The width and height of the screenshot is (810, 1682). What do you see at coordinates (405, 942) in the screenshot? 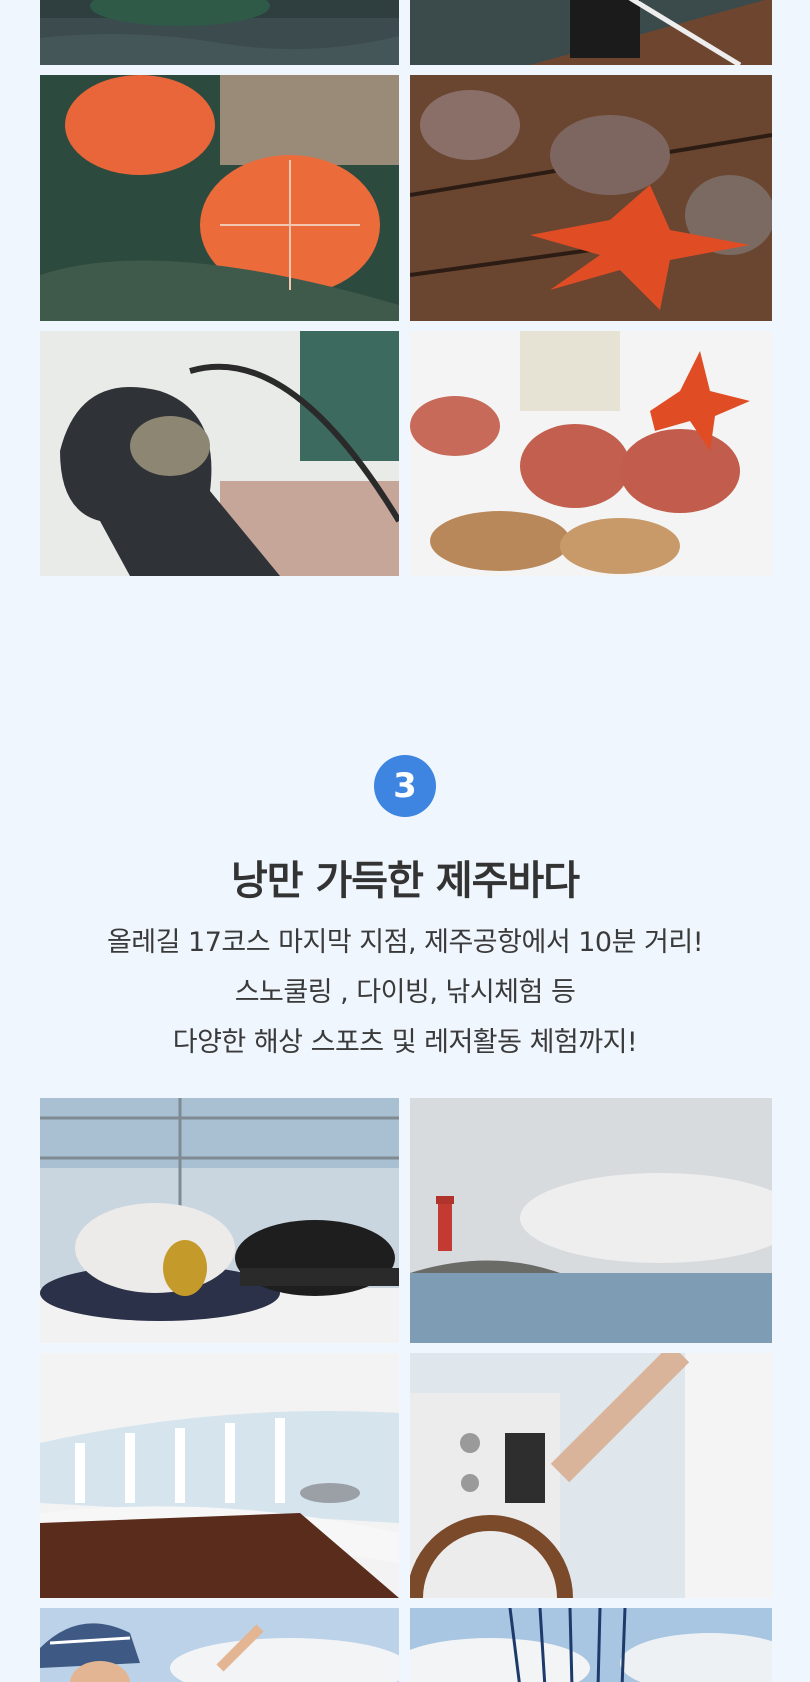
I see `description-line: 올레길 17코스 마지막 지점, 제주공항에서 10분 거리!` at bounding box center [405, 942].